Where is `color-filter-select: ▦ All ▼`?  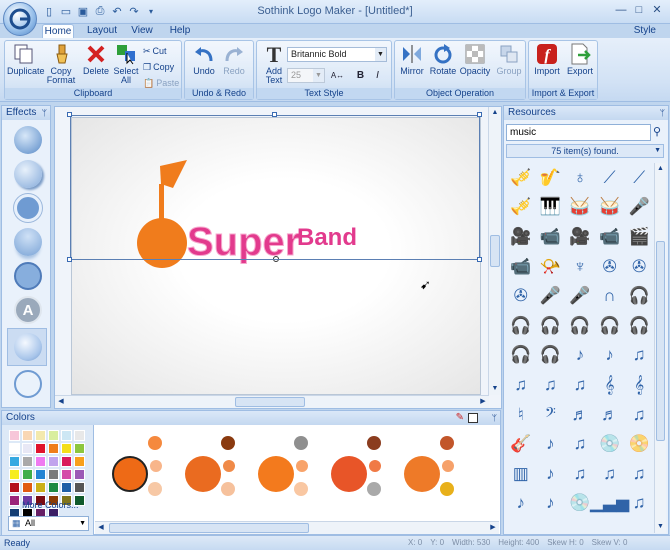
color-filter-select: ▦ All ▼ is located at coordinates (48, 523).